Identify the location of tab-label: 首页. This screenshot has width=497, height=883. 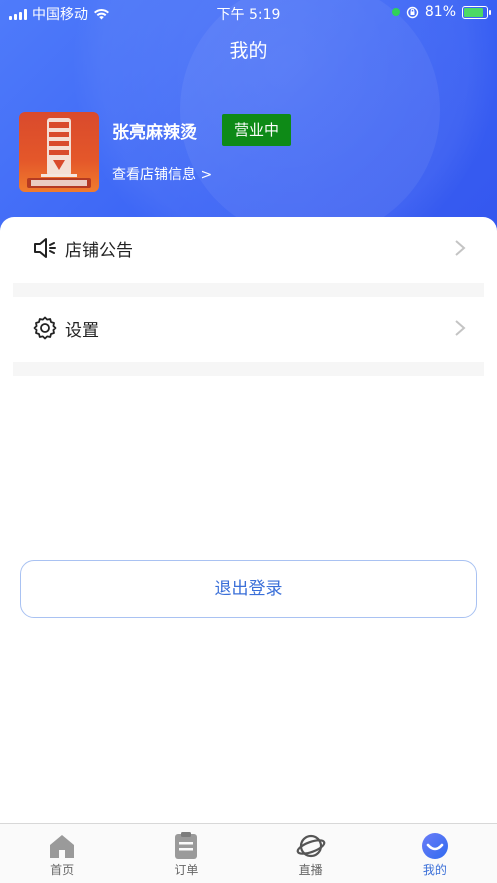
(62, 870).